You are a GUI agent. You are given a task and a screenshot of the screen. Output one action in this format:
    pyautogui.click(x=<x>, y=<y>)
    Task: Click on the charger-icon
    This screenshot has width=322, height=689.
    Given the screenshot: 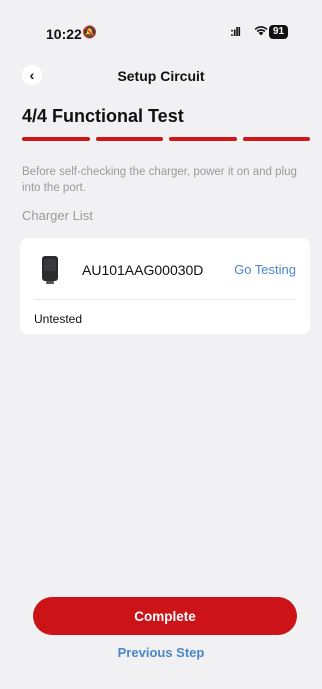 What is the action you would take?
    pyautogui.click(x=50, y=270)
    